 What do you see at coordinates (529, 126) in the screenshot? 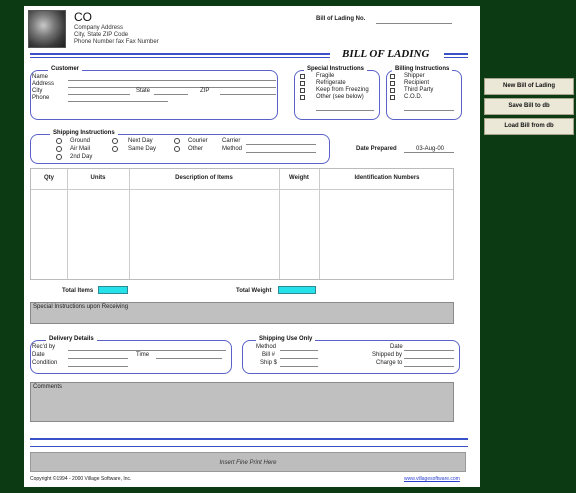
I see `load-bill-button: Load Bill from db` at bounding box center [529, 126].